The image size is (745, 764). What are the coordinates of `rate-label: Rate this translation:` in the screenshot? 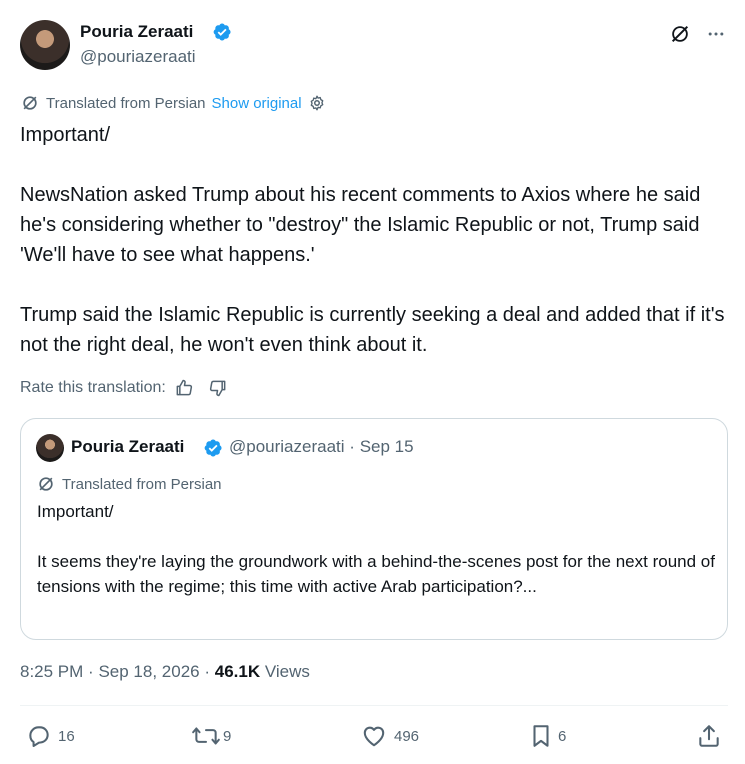 It's located at (93, 387).